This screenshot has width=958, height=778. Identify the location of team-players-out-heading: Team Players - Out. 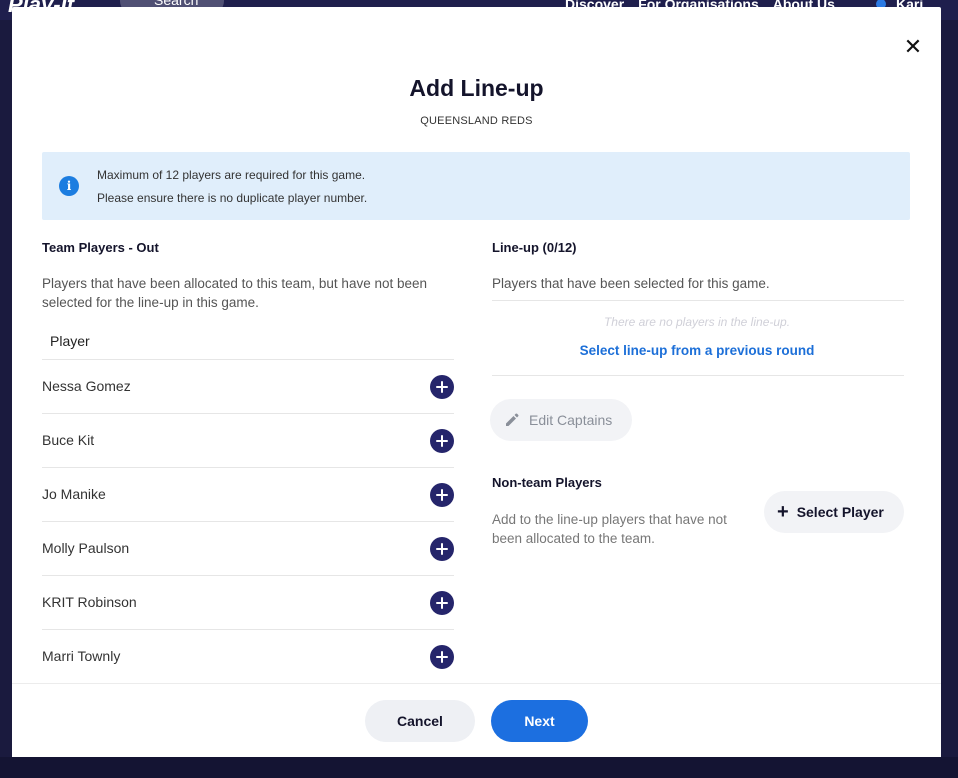
(100, 247).